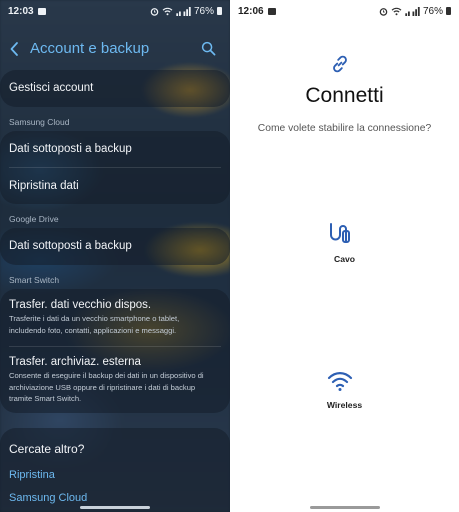  I want to click on page-title: Account e backup, so click(90, 48).